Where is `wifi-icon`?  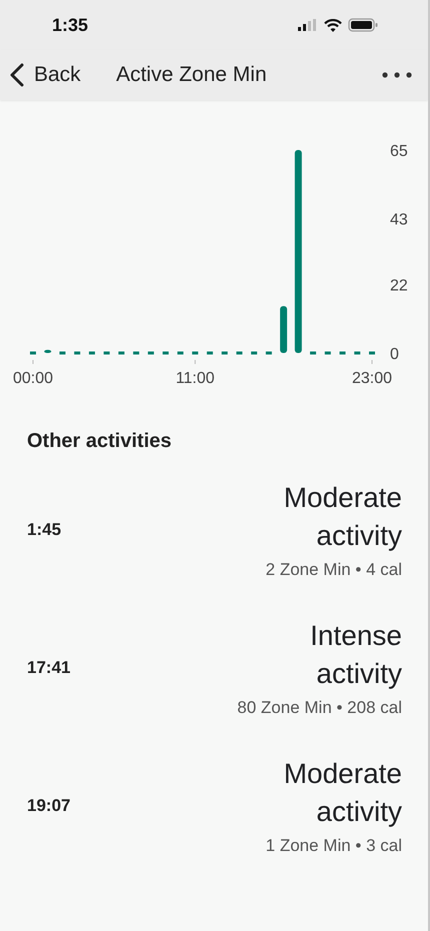
wifi-icon is located at coordinates (333, 25).